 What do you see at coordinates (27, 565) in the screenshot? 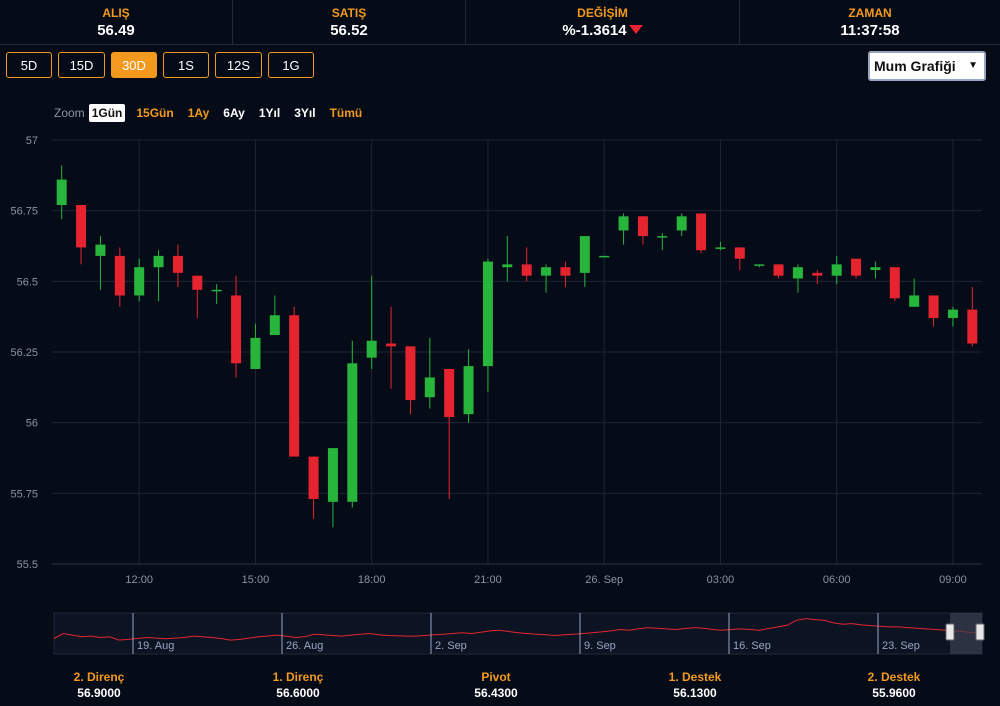
I see `y-tick-label: 55.5` at bounding box center [27, 565].